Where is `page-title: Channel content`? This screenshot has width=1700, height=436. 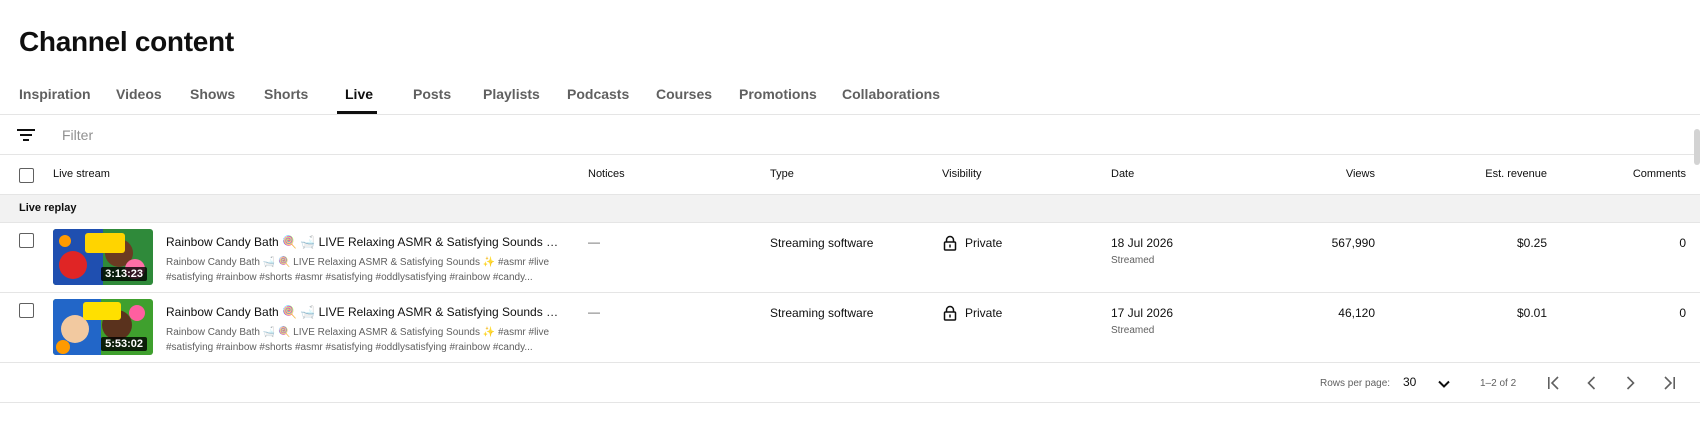 page-title: Channel content is located at coordinates (126, 41).